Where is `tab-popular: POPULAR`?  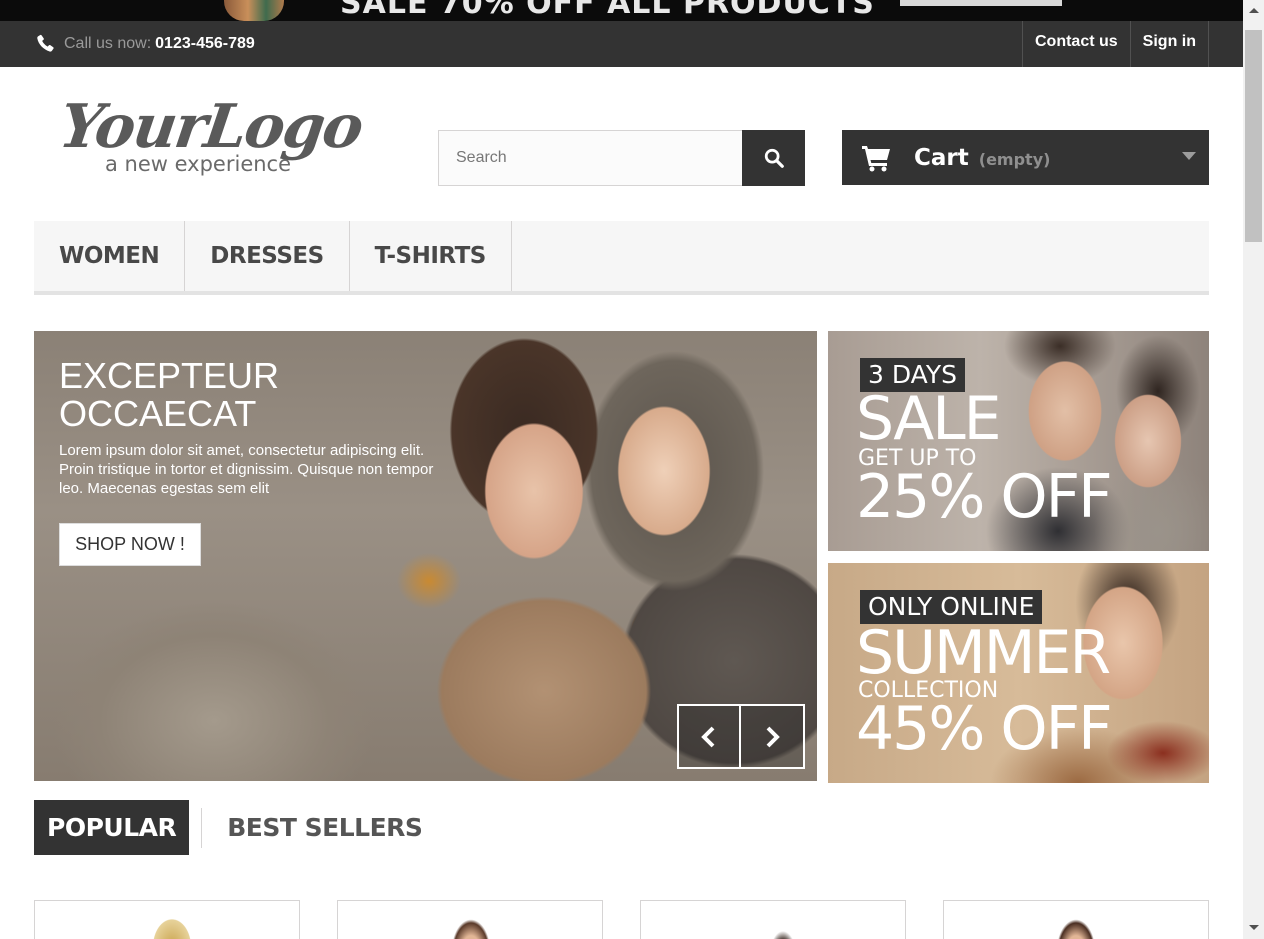
tab-popular: POPULAR is located at coordinates (112, 827).